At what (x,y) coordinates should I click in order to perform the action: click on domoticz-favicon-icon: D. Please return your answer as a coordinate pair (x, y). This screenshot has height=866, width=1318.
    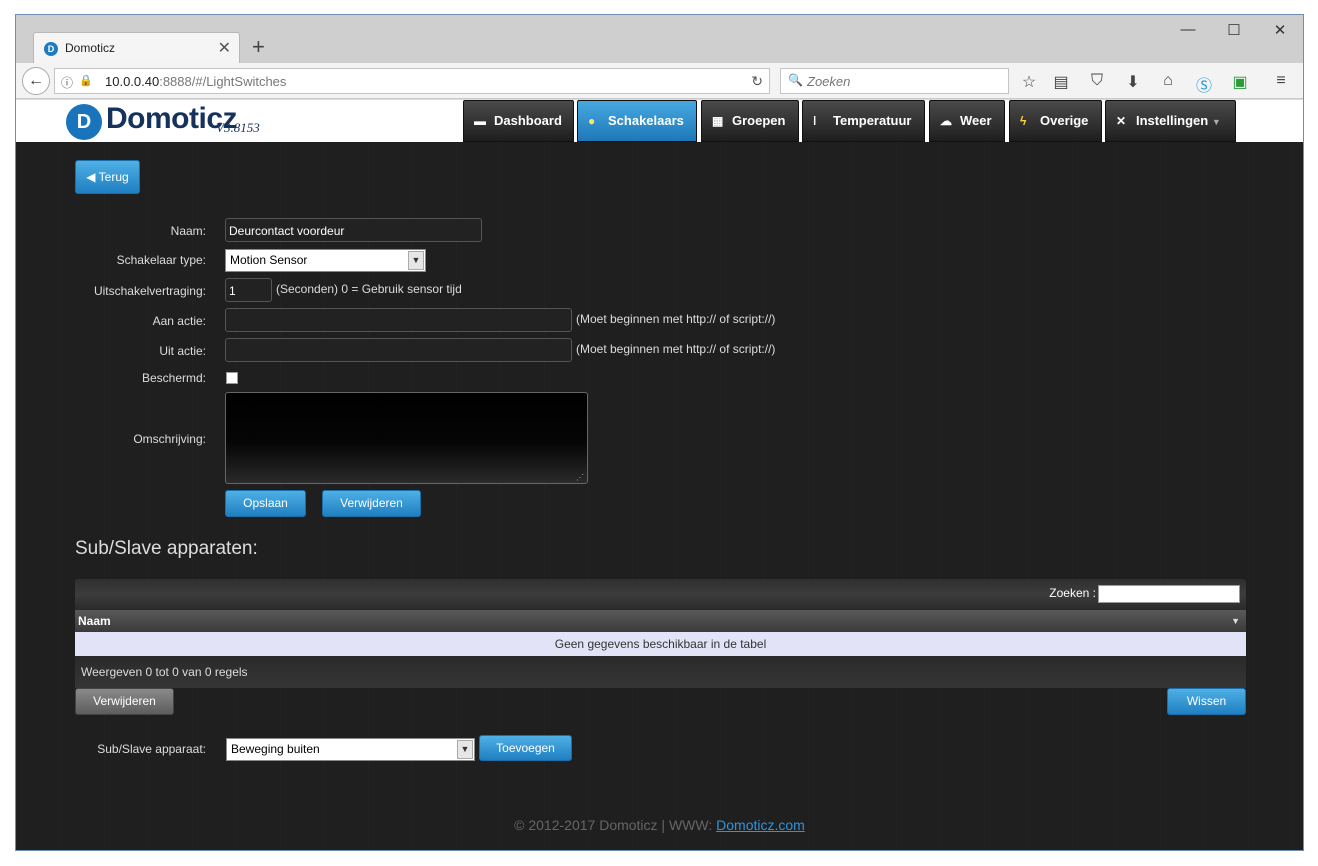
    Looking at the image, I should click on (51, 49).